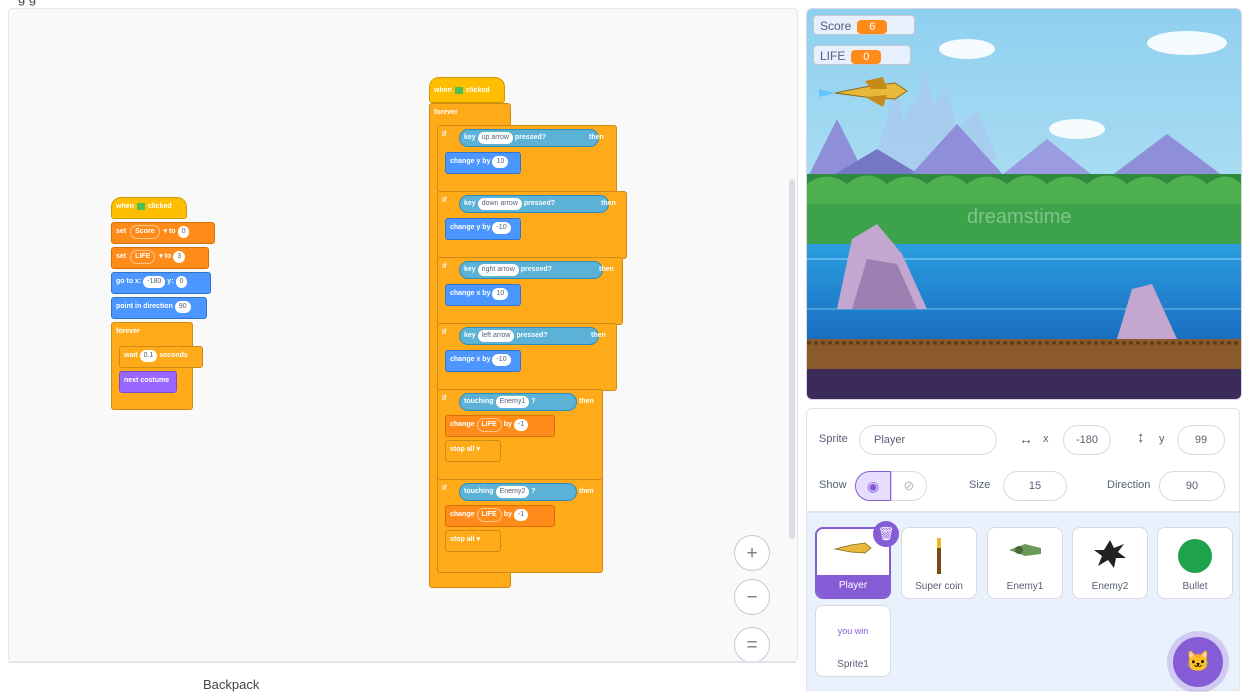 Image resolution: width=1242 pixels, height=692 pixels. Describe the element at coordinates (833, 439) in the screenshot. I see `sprite-label: Sprite` at that location.